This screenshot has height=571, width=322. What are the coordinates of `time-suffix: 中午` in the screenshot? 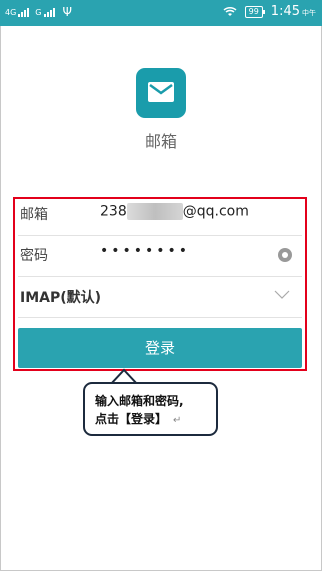 It's located at (309, 13).